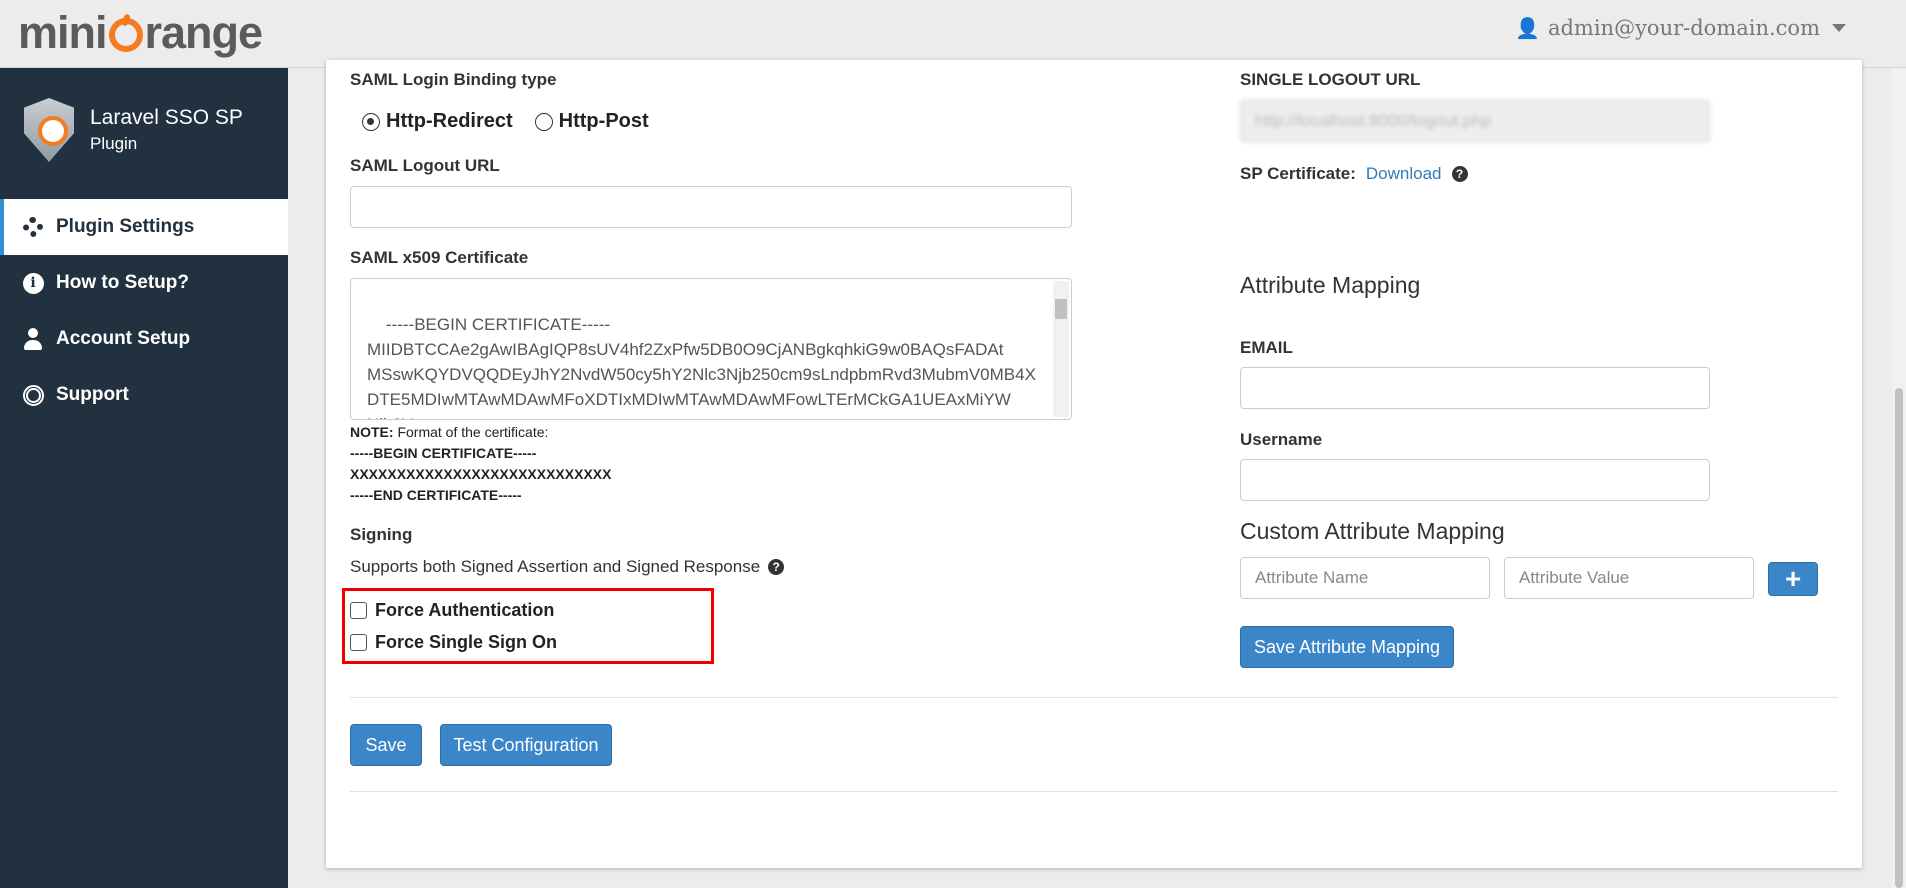  Describe the element at coordinates (381, 534) in the screenshot. I see `signing-label: Signing` at that location.